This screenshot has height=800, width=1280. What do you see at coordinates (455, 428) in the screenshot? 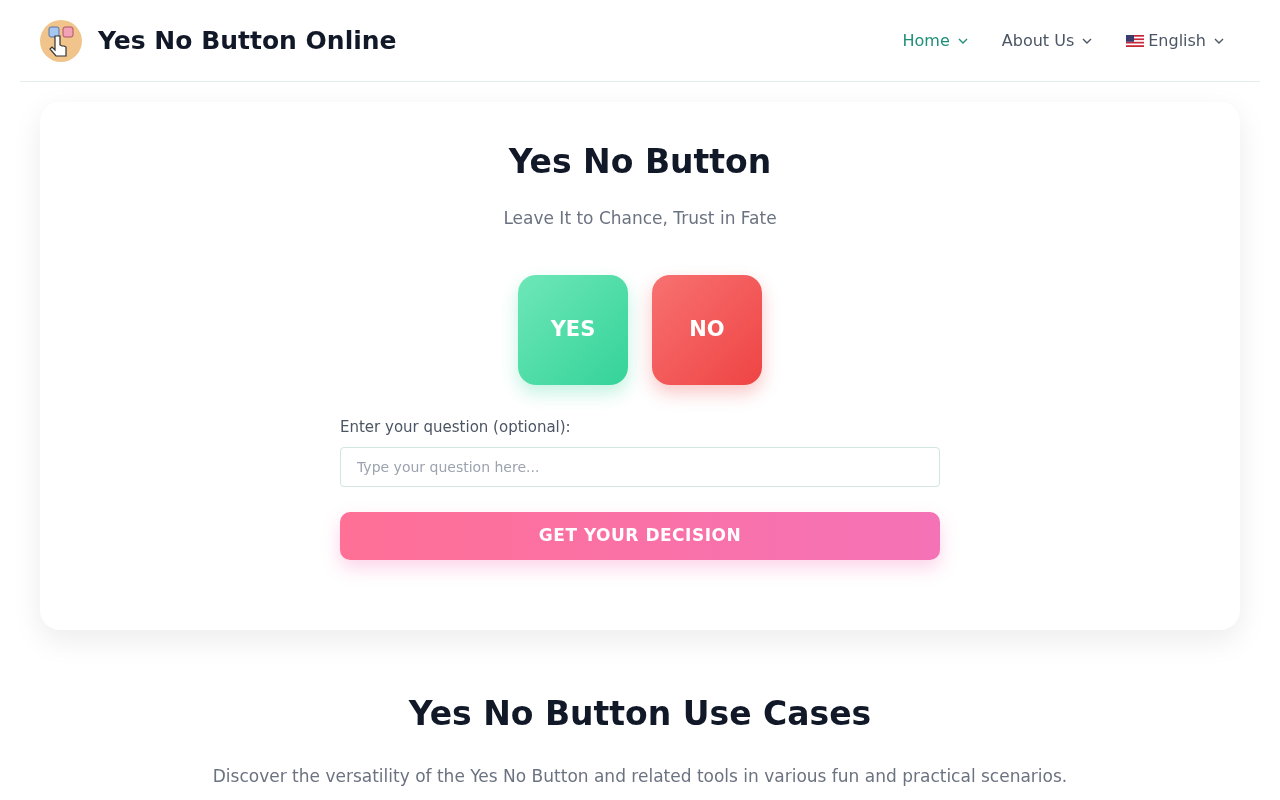
I see `question-label: Enter your question (optional):` at bounding box center [455, 428].